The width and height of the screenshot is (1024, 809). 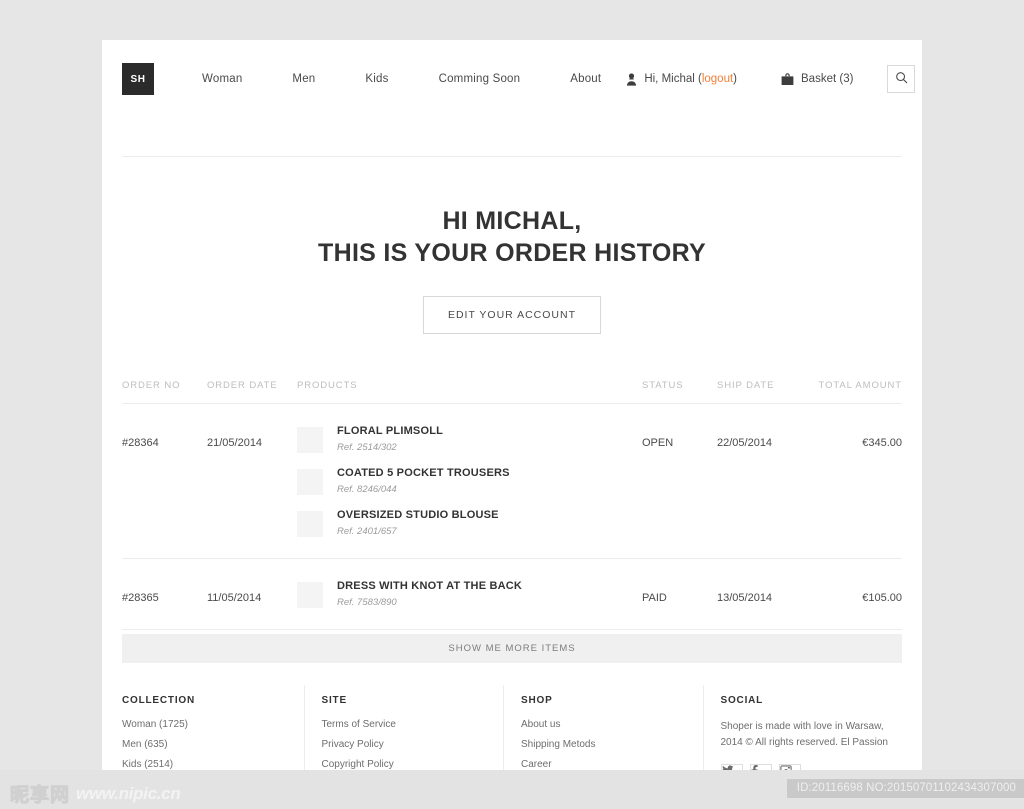 I want to click on cell-total: €345.00, so click(x=882, y=443).